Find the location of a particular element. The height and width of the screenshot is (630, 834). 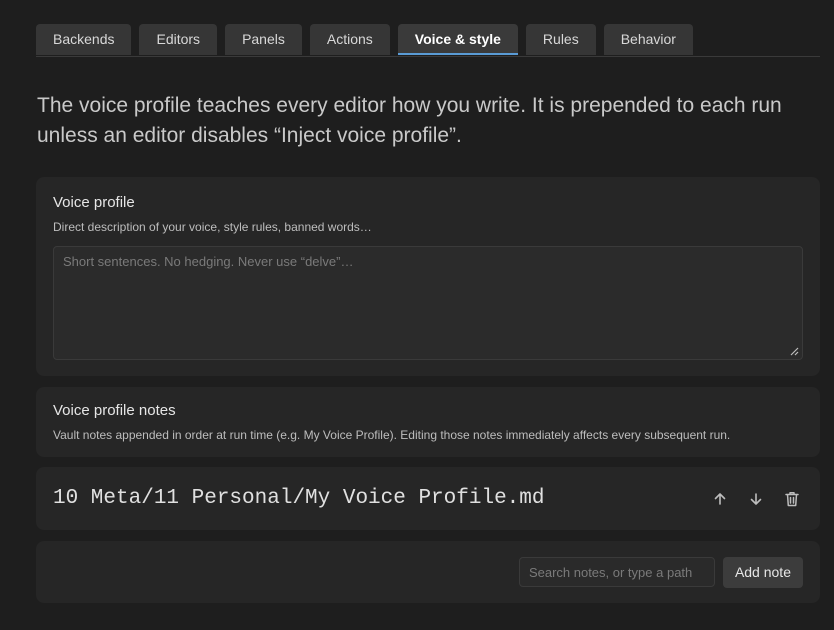

arrow-down-icon is located at coordinates (756, 498).